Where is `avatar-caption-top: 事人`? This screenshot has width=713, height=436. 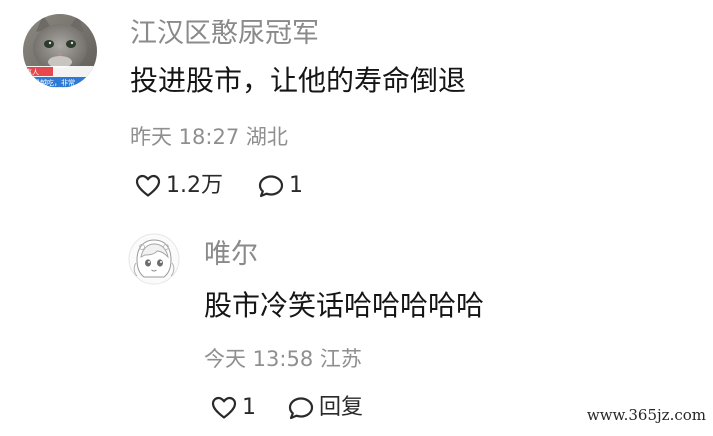
avatar-caption-top: 事人 is located at coordinates (32, 72).